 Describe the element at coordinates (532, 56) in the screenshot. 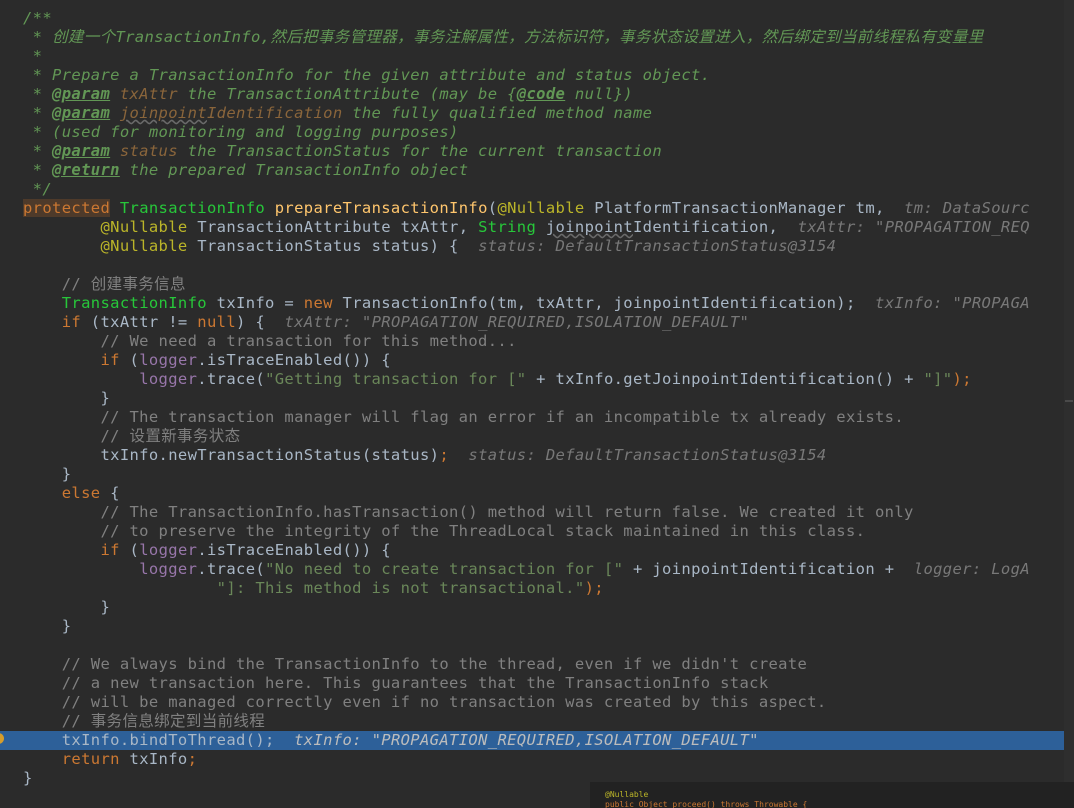

I see `code-line: *` at that location.